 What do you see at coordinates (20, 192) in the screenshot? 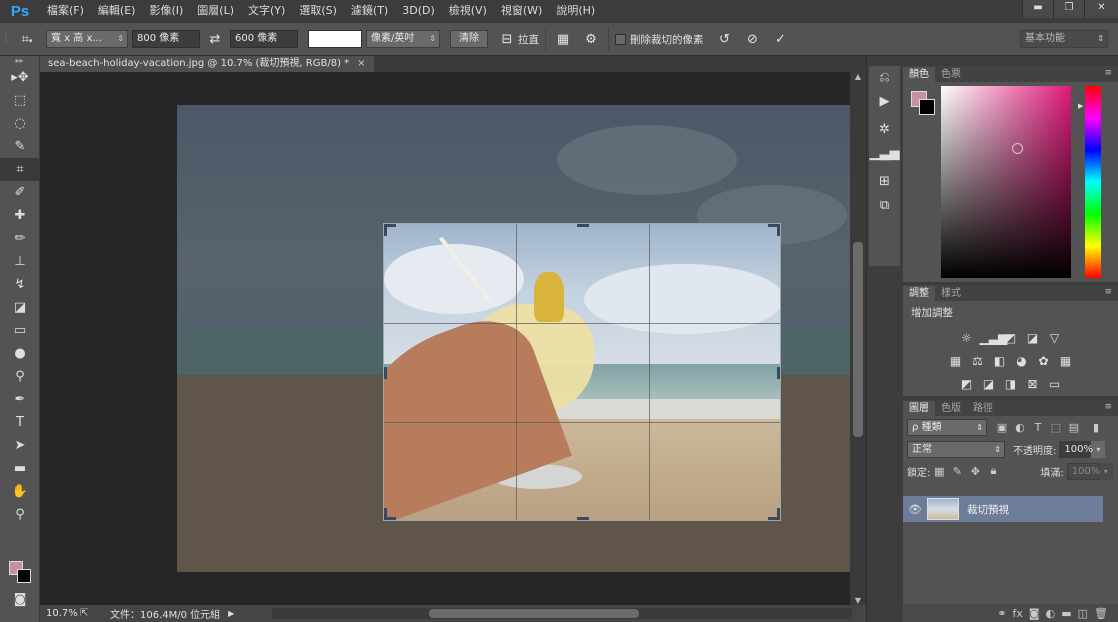
I see `eyedropper-tool-icon: ✐` at bounding box center [20, 192].